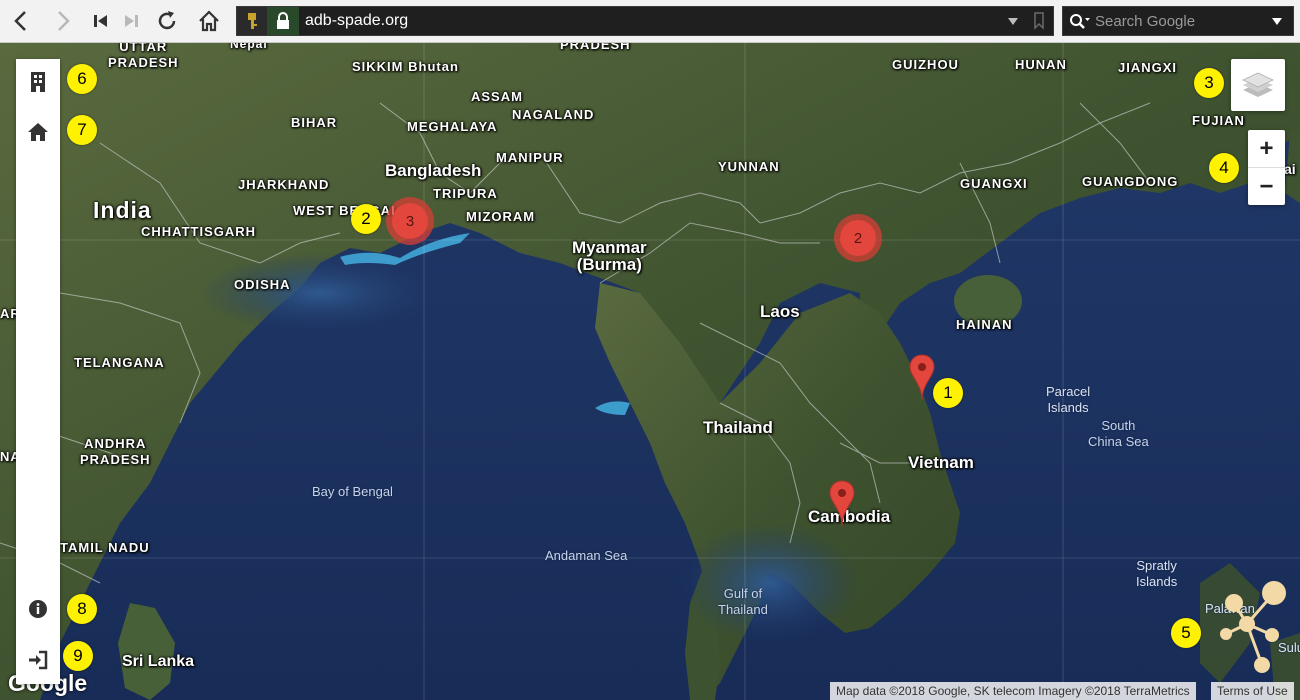 This screenshot has height=700, width=1300. I want to click on layers-icon, so click(1258, 84).